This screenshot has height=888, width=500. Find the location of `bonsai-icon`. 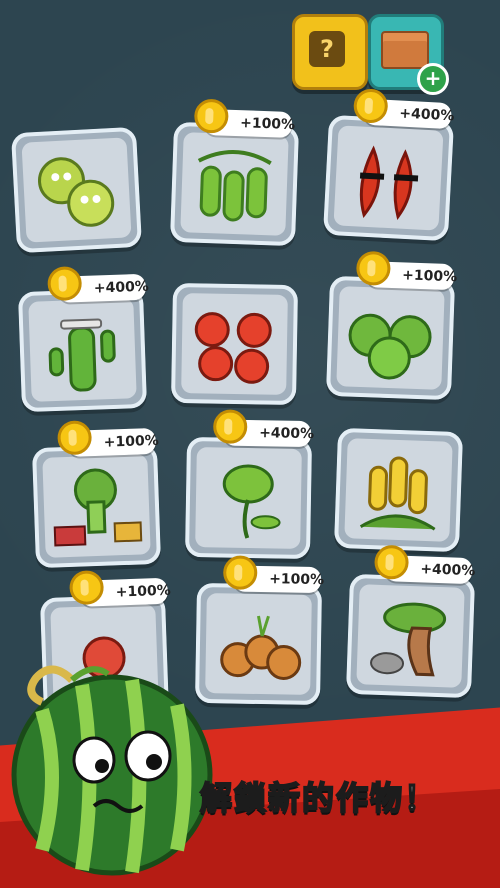

bonsai-icon is located at coordinates (408, 639).